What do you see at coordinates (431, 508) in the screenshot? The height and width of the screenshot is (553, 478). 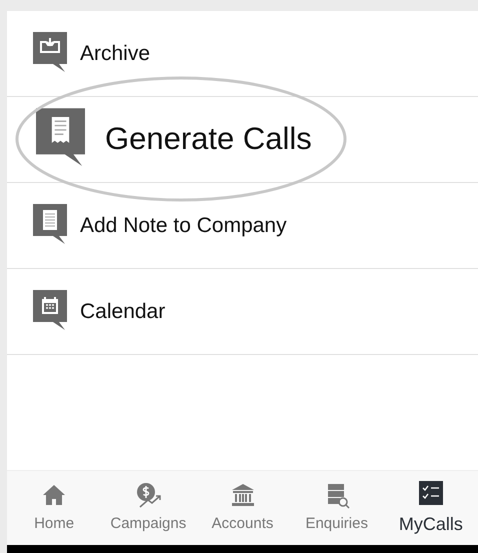 I see `nav-tab: MyCalls` at bounding box center [431, 508].